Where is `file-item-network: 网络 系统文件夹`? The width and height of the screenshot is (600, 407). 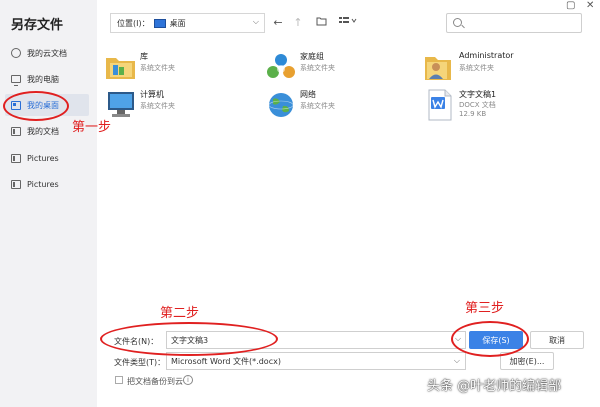
file-item-network: 网络 系统文件夹 is located at coordinates (339, 106).